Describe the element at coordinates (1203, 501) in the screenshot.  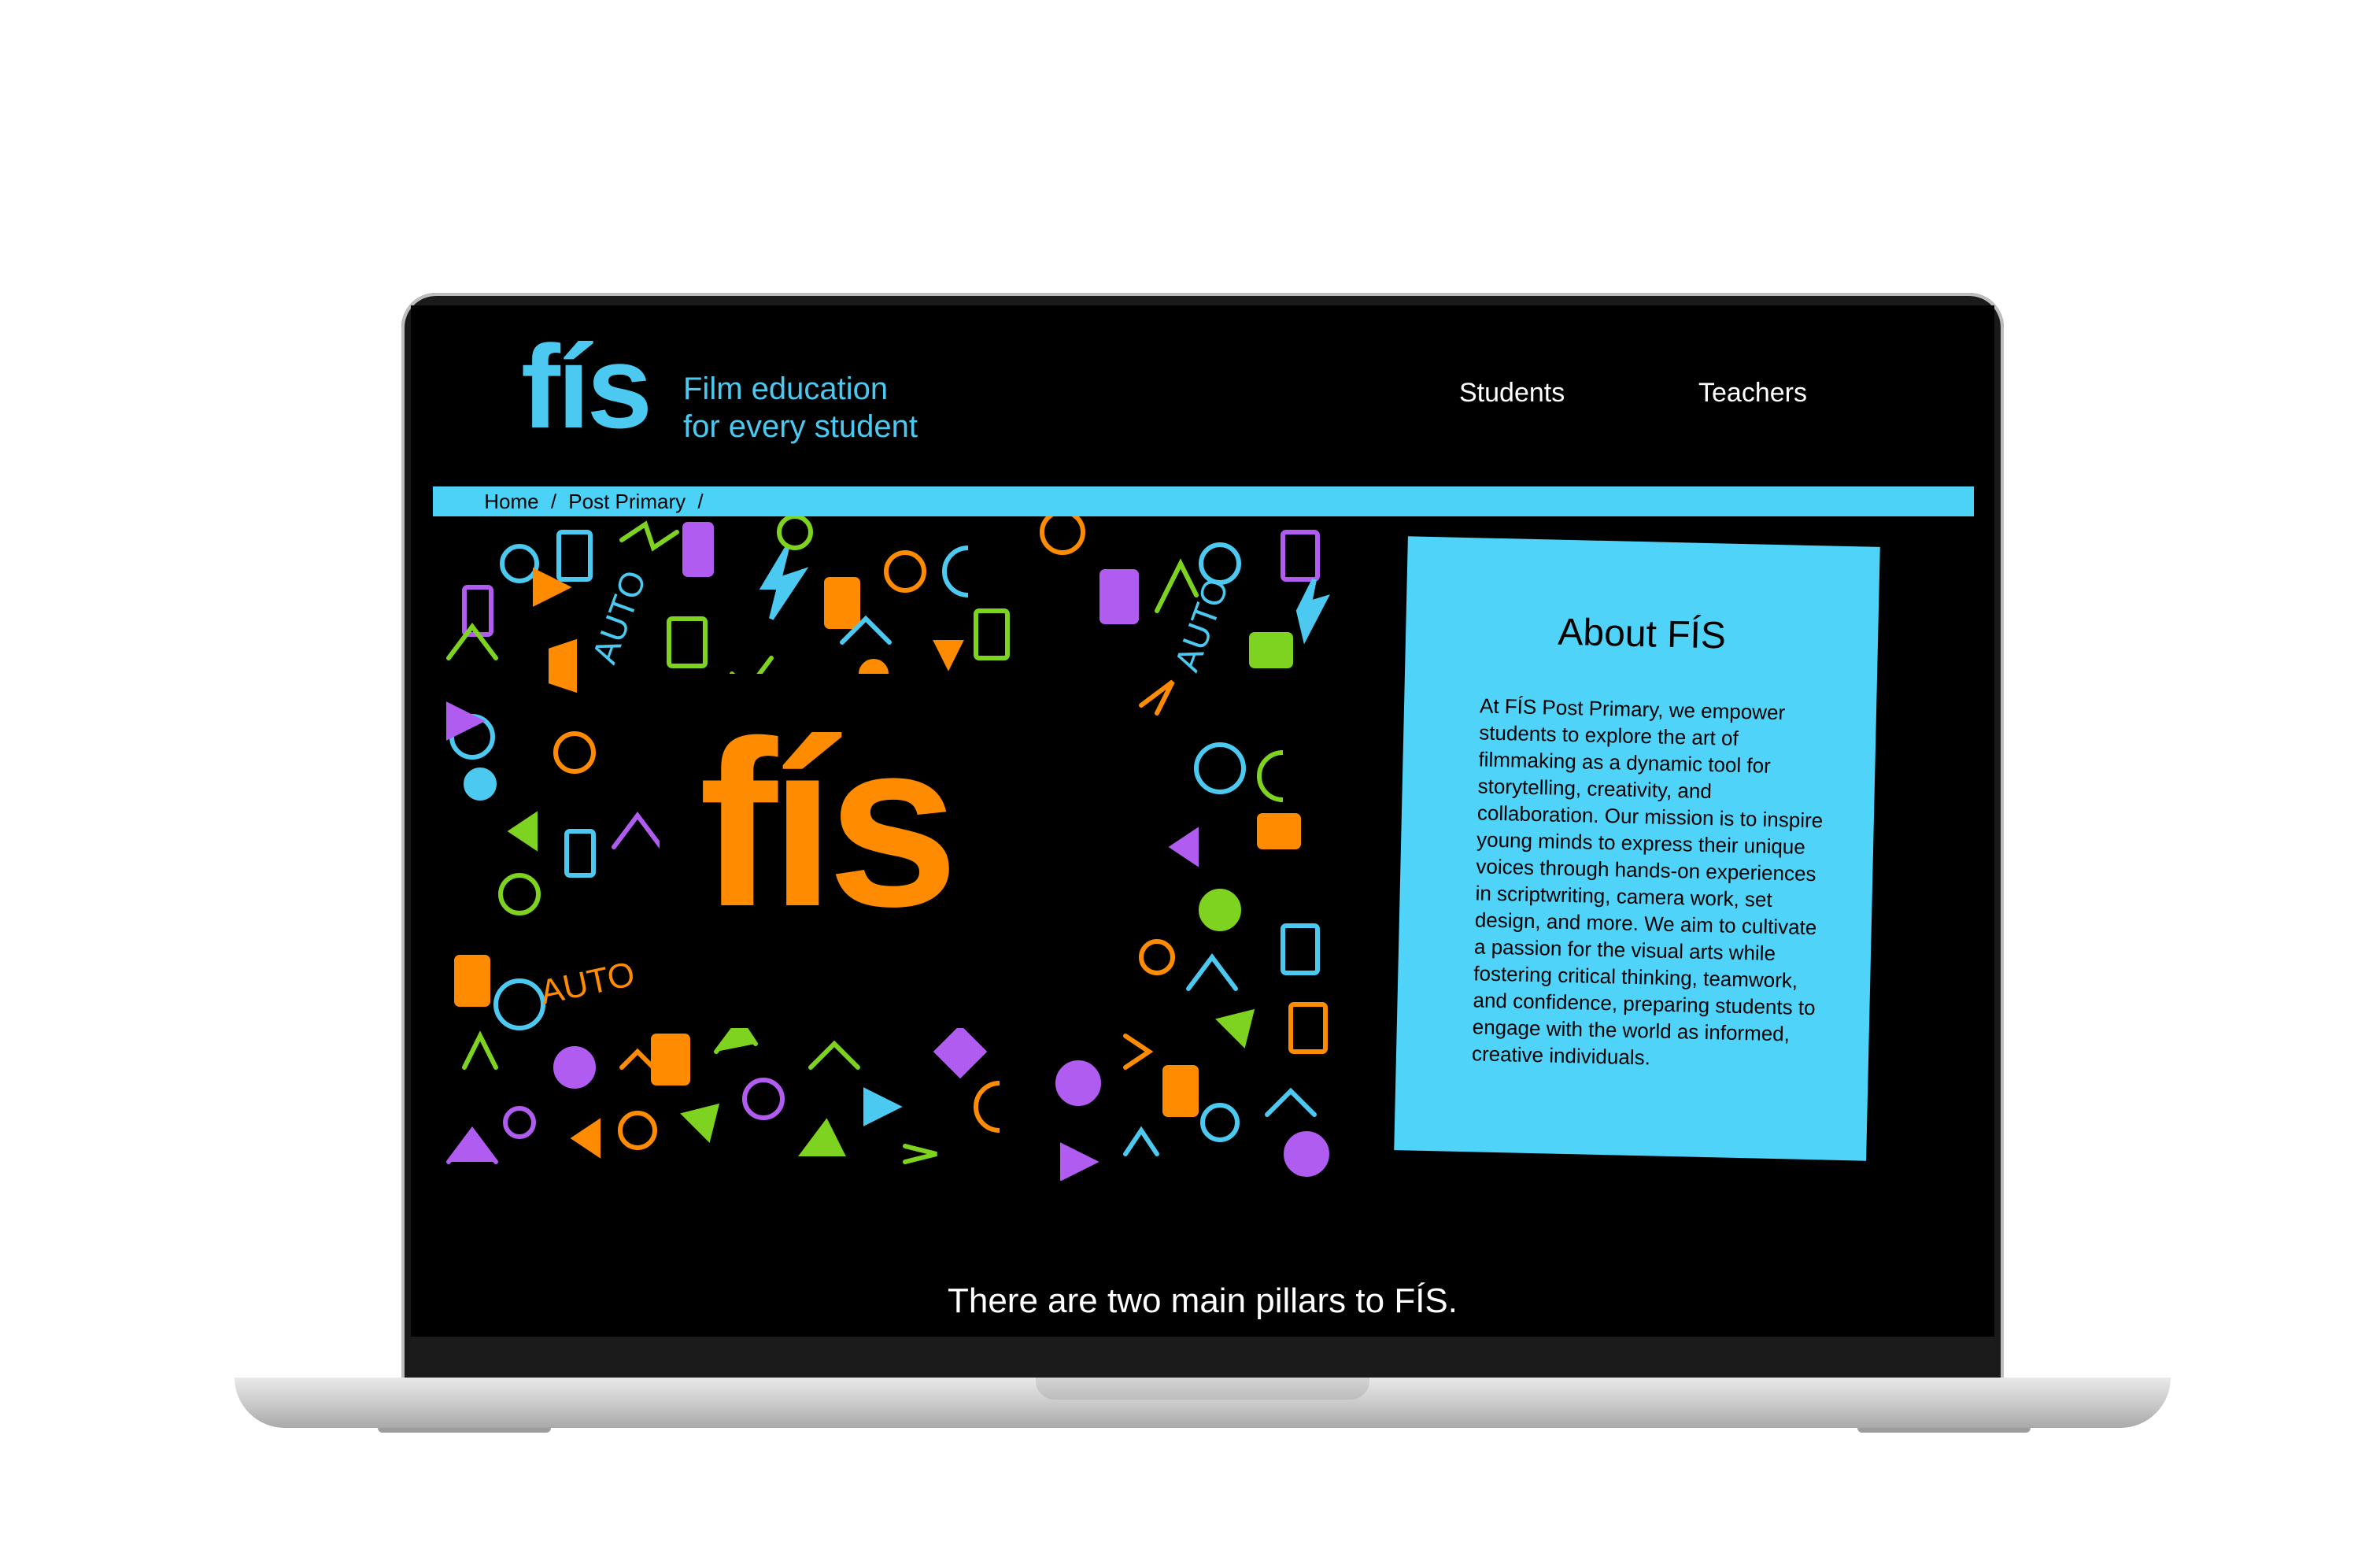
I see `breadcrumb: Home / Post Primary /` at that location.